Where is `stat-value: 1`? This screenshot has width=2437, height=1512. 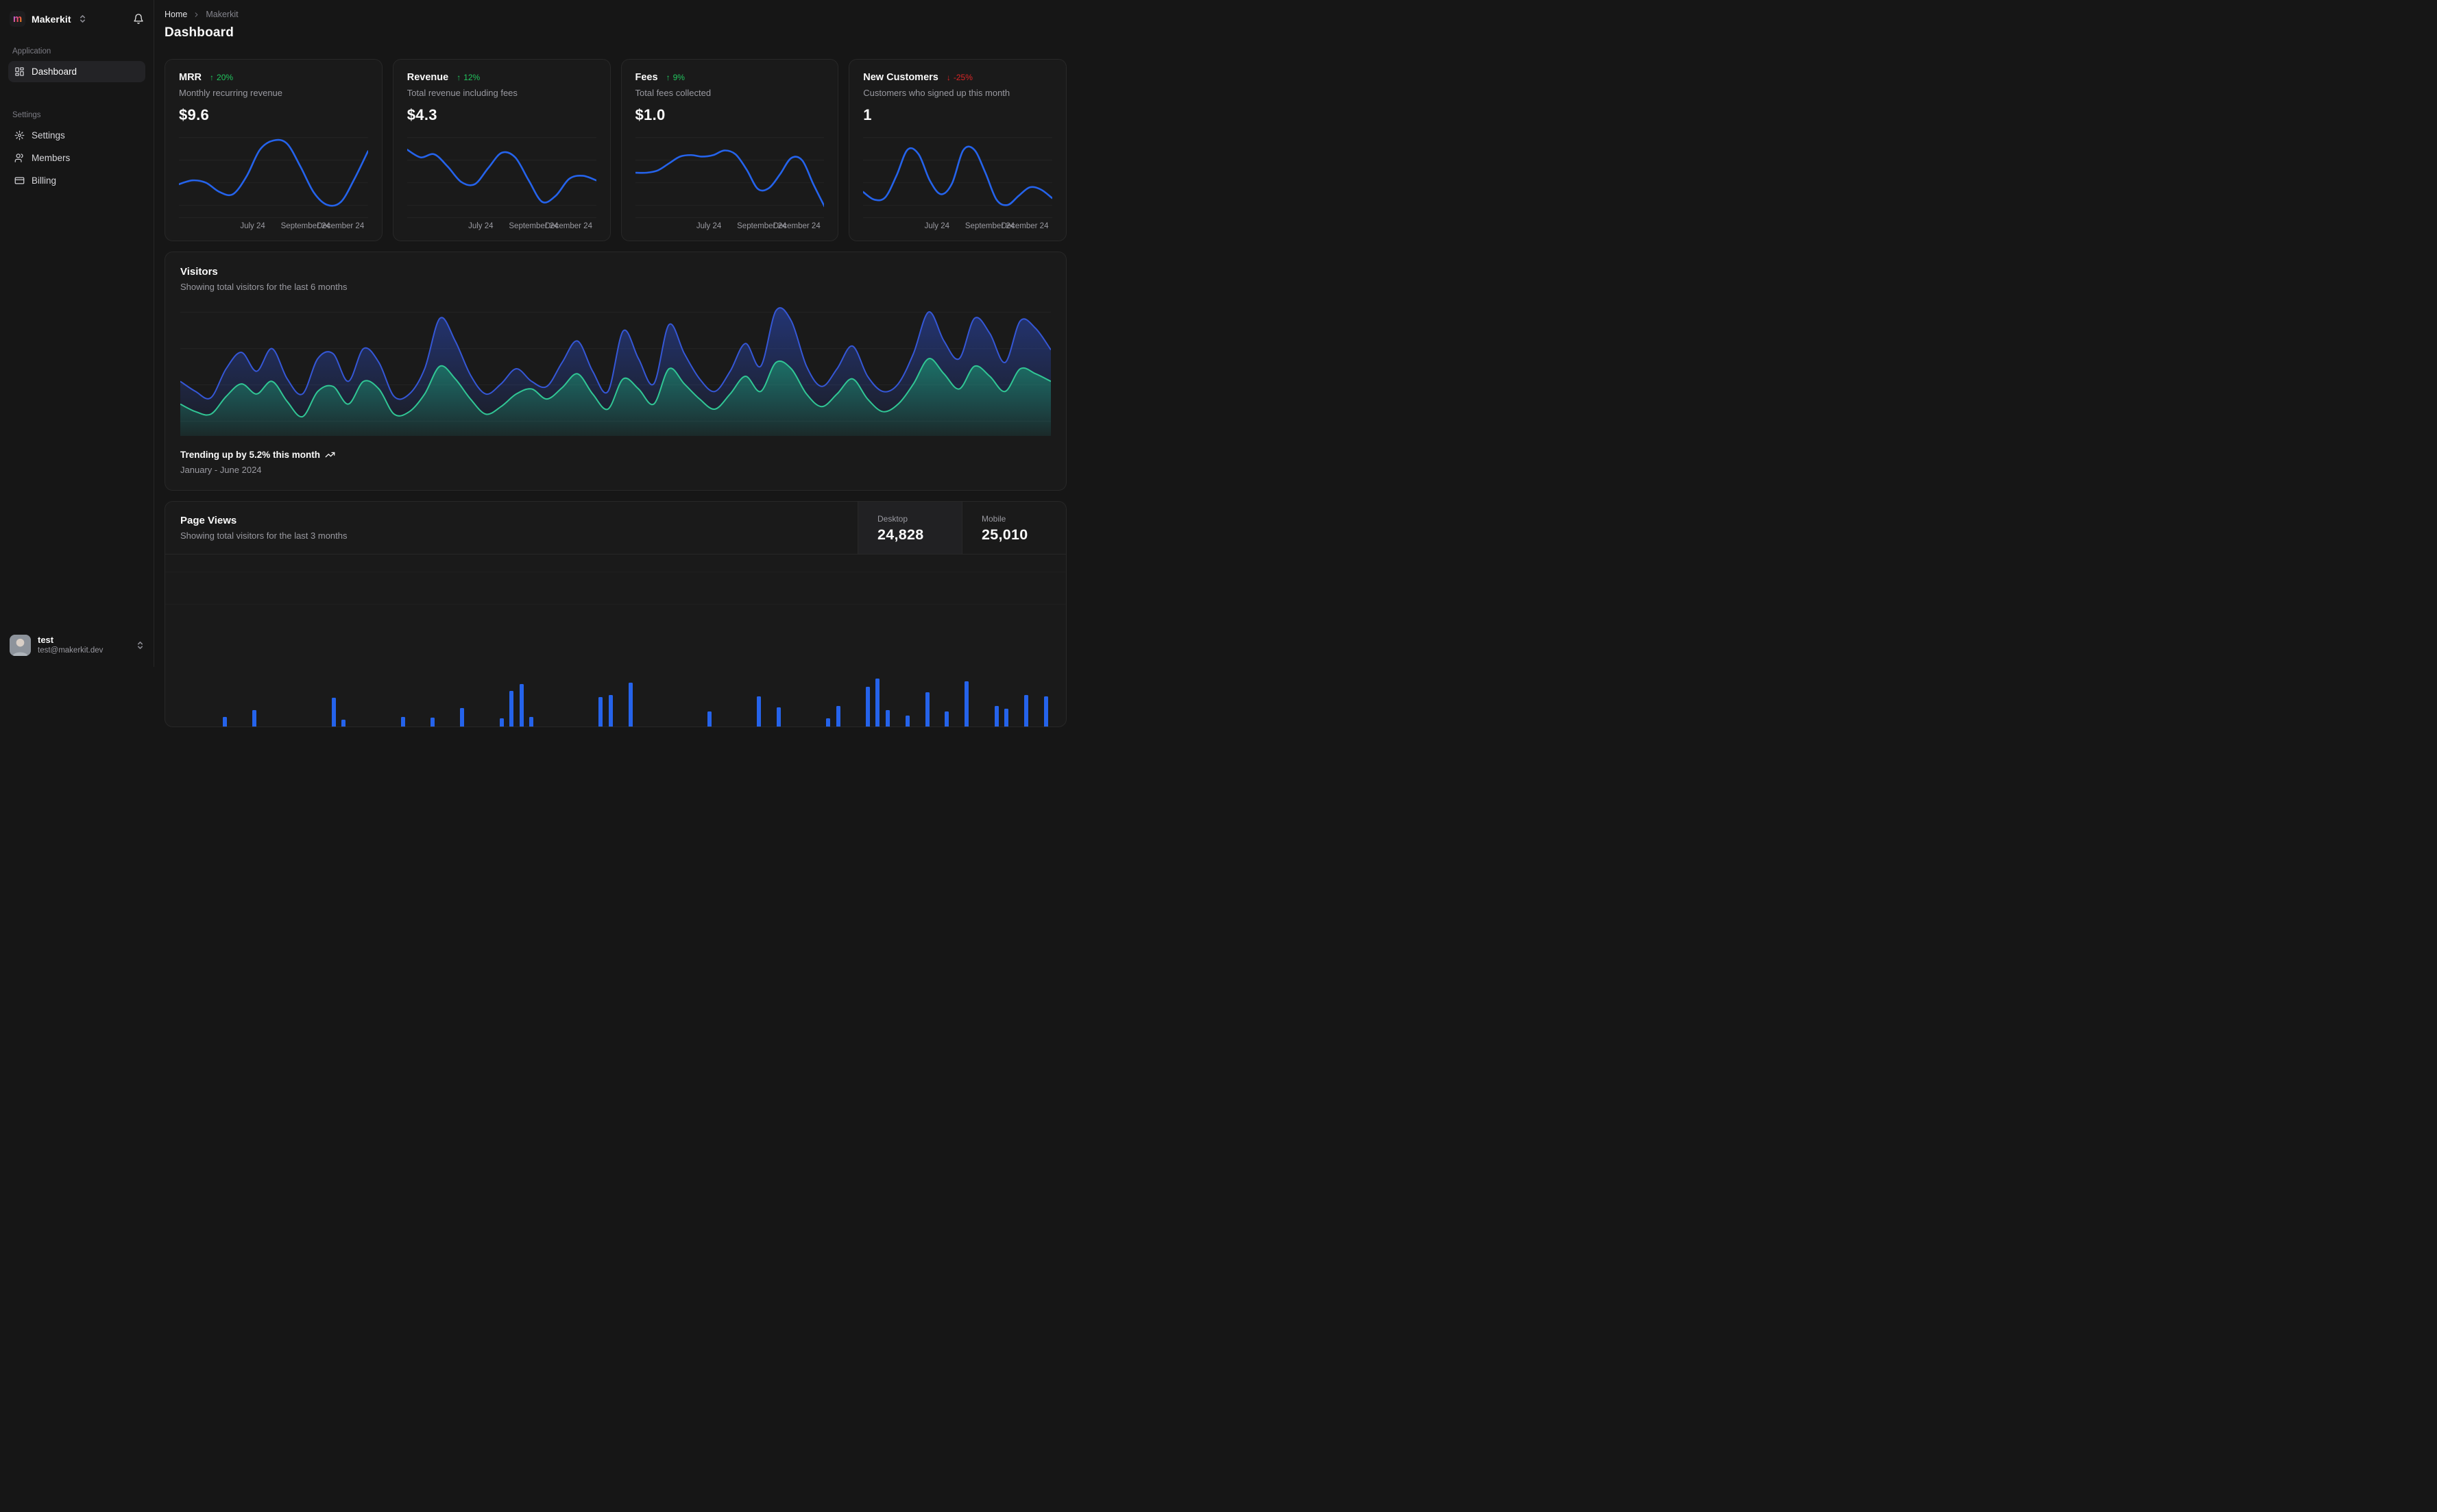 stat-value: 1 is located at coordinates (867, 114).